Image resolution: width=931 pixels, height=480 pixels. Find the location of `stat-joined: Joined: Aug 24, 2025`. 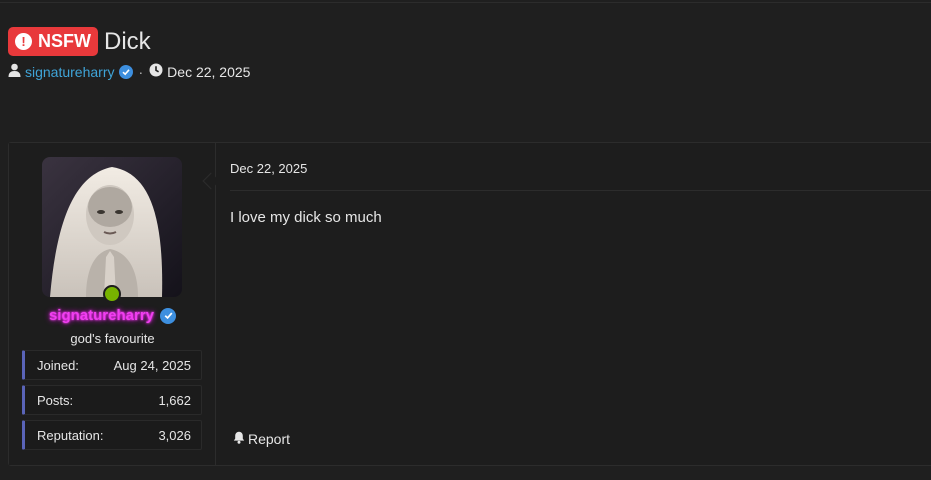

stat-joined: Joined: Aug 24, 2025 is located at coordinates (112, 365).